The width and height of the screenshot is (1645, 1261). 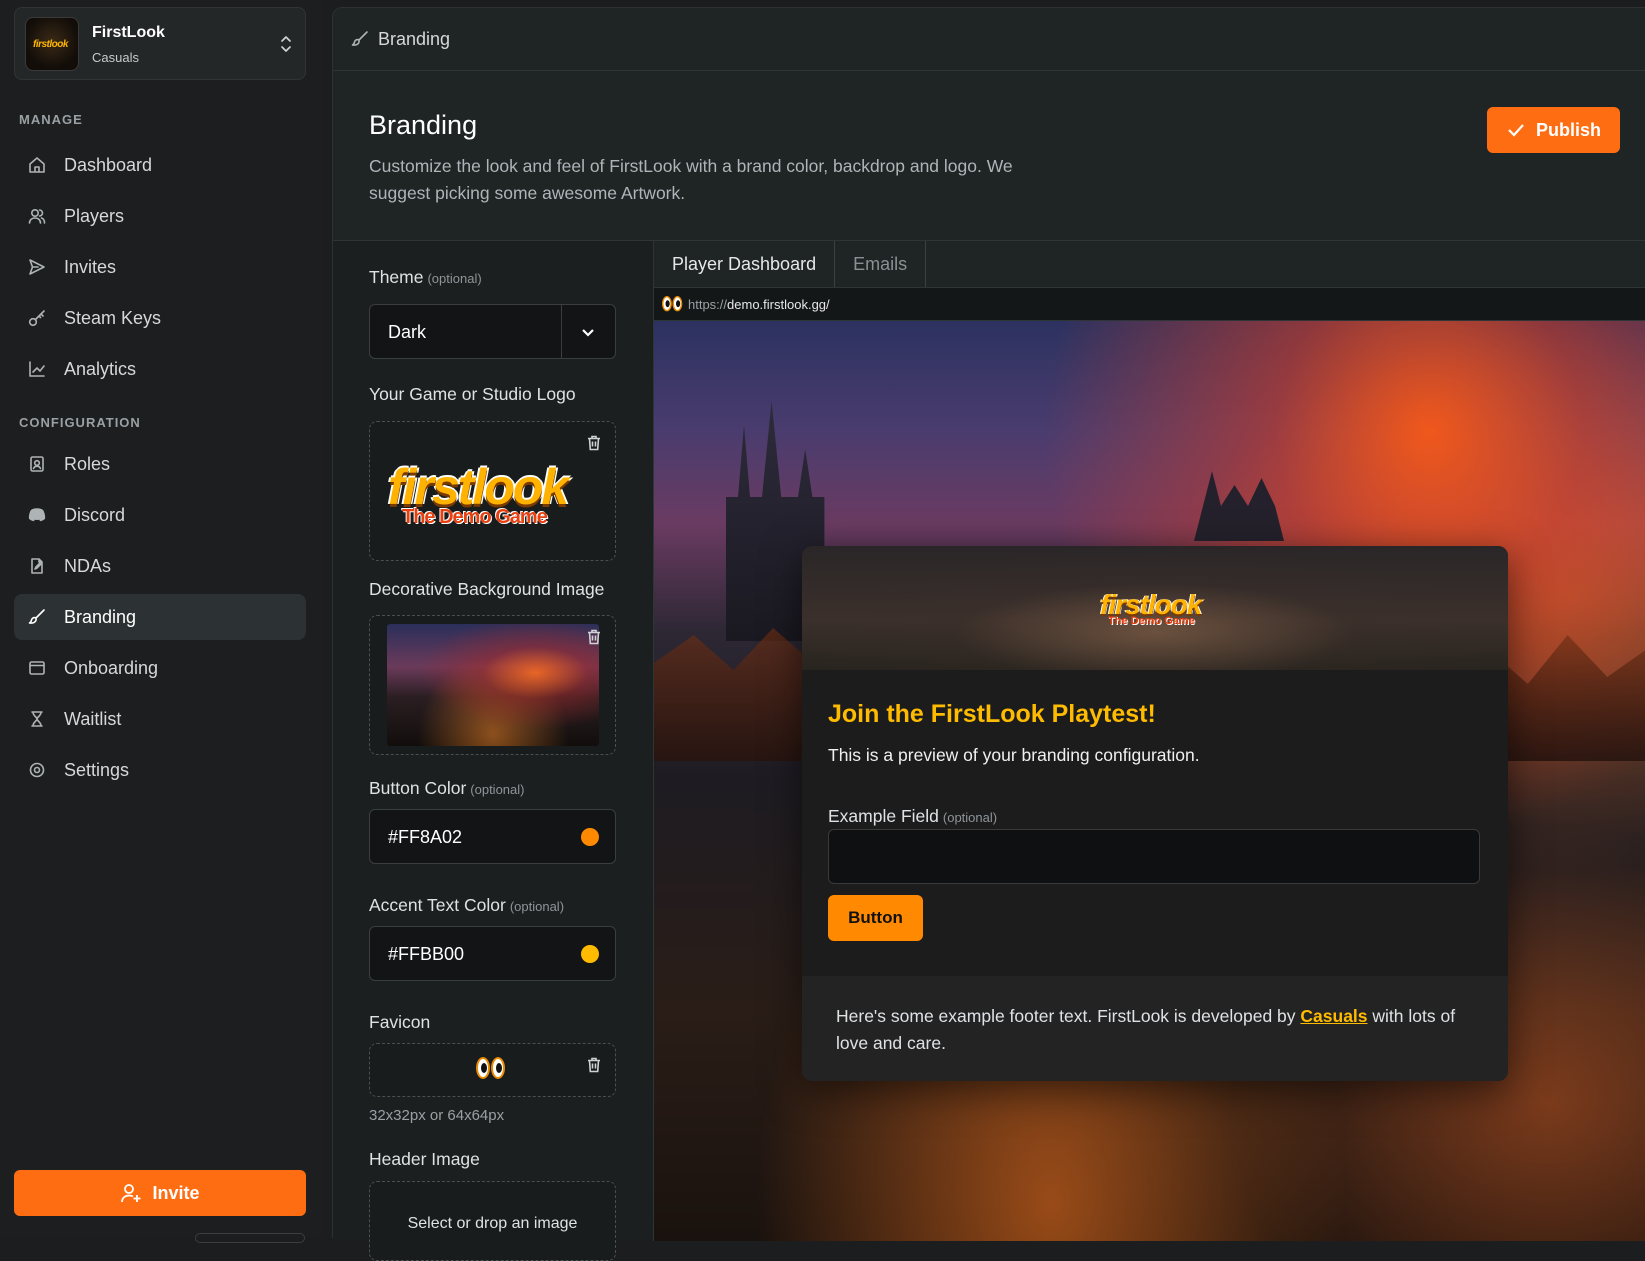 What do you see at coordinates (160, 216) in the screenshot?
I see `sidebar-item-players: Players` at bounding box center [160, 216].